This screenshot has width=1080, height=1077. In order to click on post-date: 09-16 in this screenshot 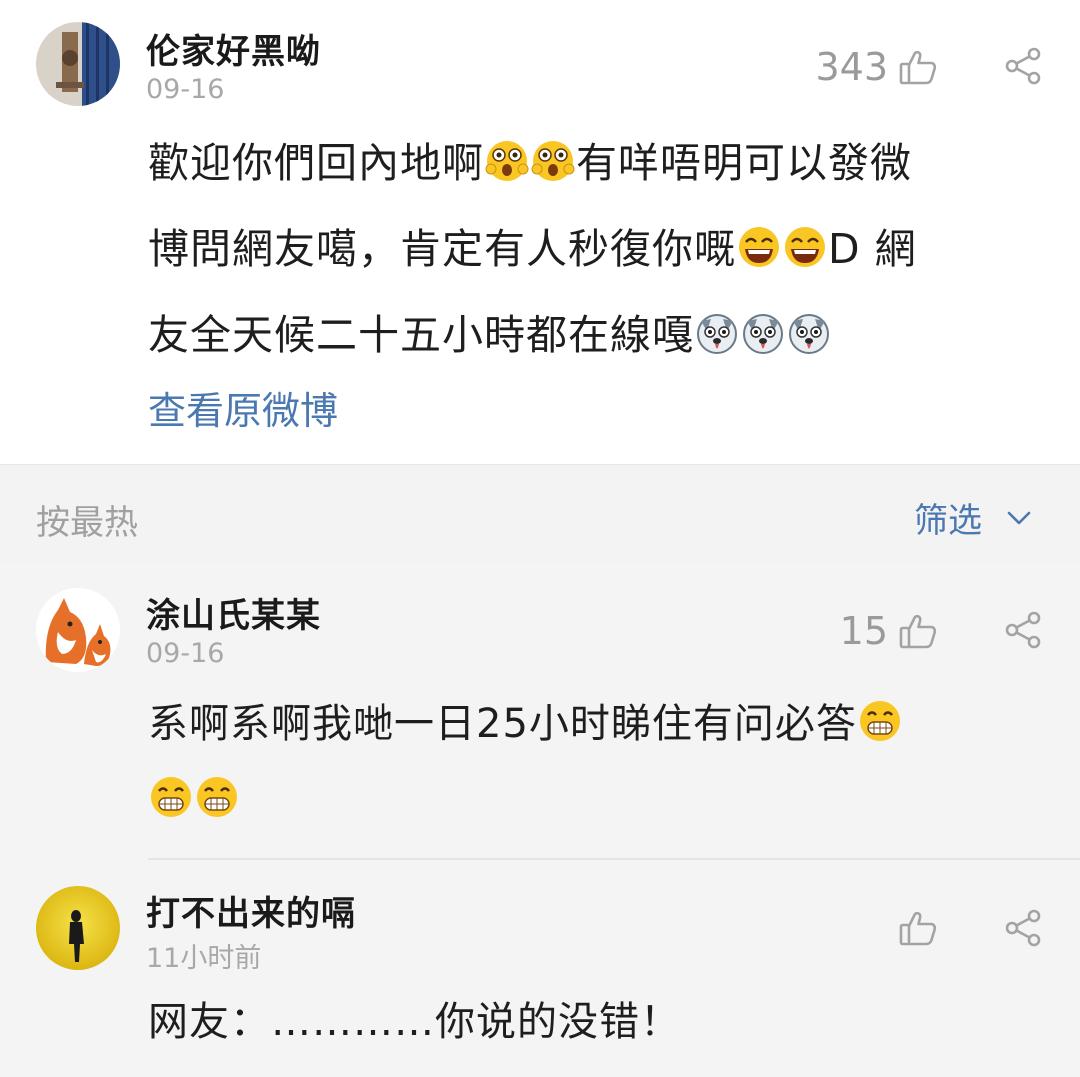, I will do `click(185, 89)`.